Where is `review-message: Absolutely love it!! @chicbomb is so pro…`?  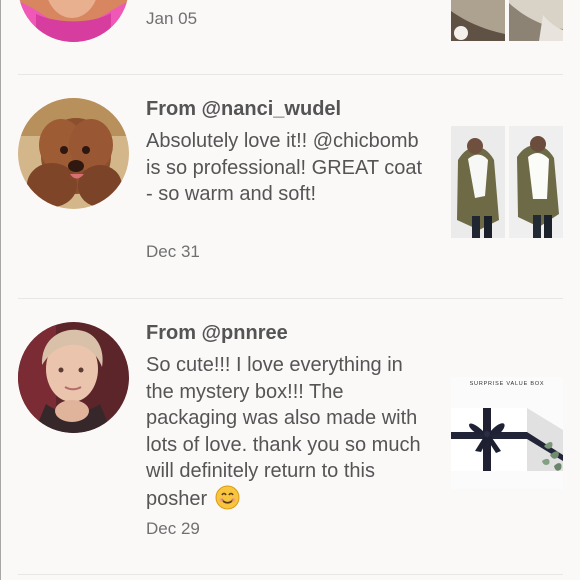 review-message: Absolutely love it!! @chicbomb is so pro… is located at coordinates (284, 168).